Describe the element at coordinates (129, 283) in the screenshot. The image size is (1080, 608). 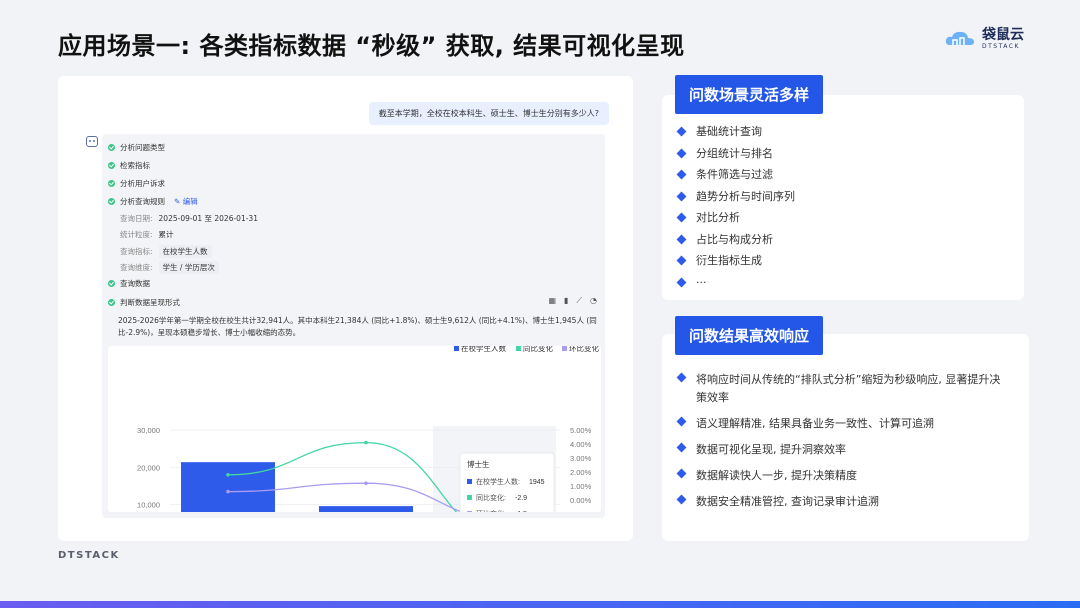
I see `step-query-data: 查询数据` at that location.